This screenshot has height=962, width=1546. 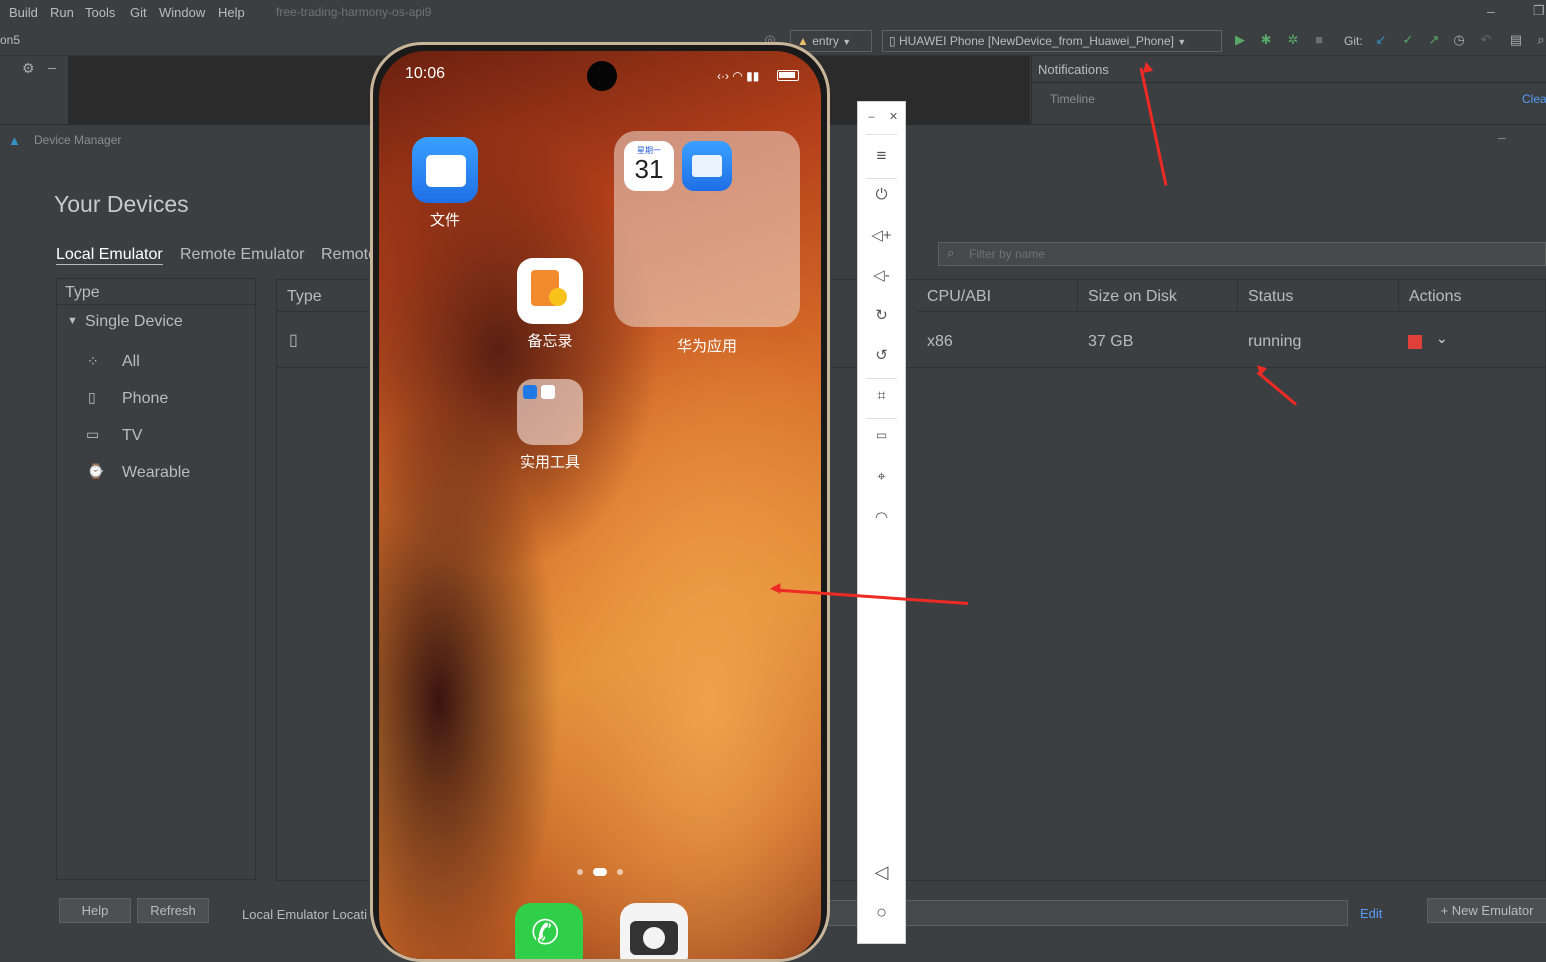 I want to click on menu-help: Help, so click(x=231, y=12).